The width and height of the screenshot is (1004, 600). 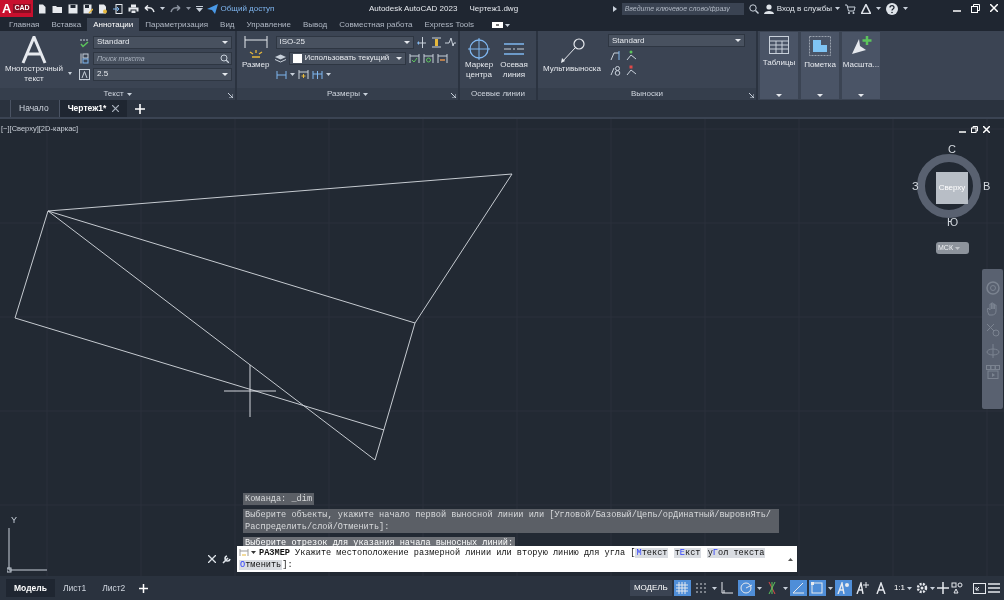 What do you see at coordinates (256, 61) in the screenshot?
I see `dimension-button: Размер` at bounding box center [256, 61].